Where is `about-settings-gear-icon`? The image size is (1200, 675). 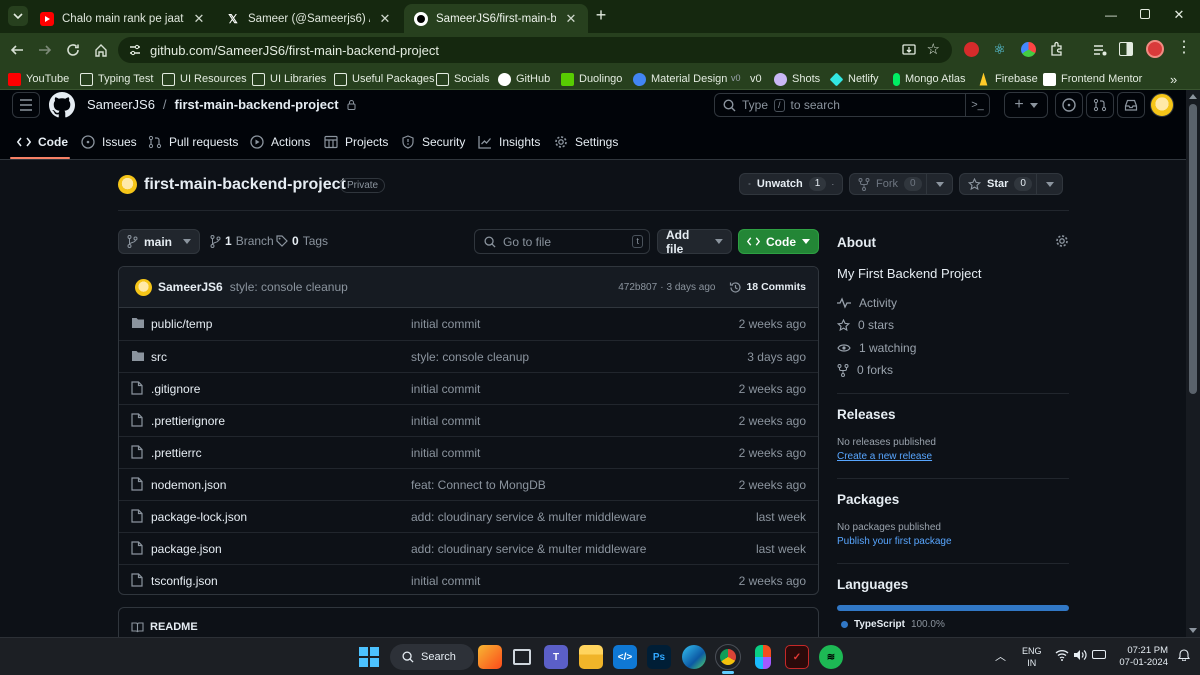 about-settings-gear-icon is located at coordinates (1062, 241).